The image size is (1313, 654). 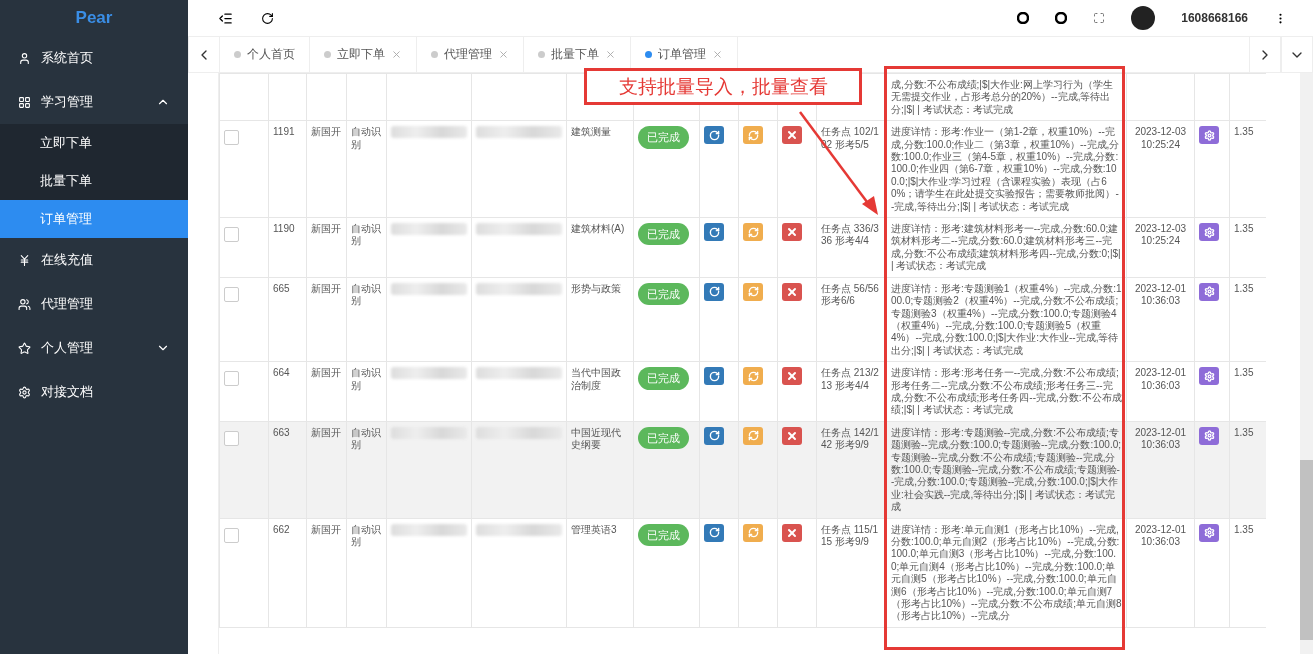 I want to click on avatar, so click(x=1143, y=18).